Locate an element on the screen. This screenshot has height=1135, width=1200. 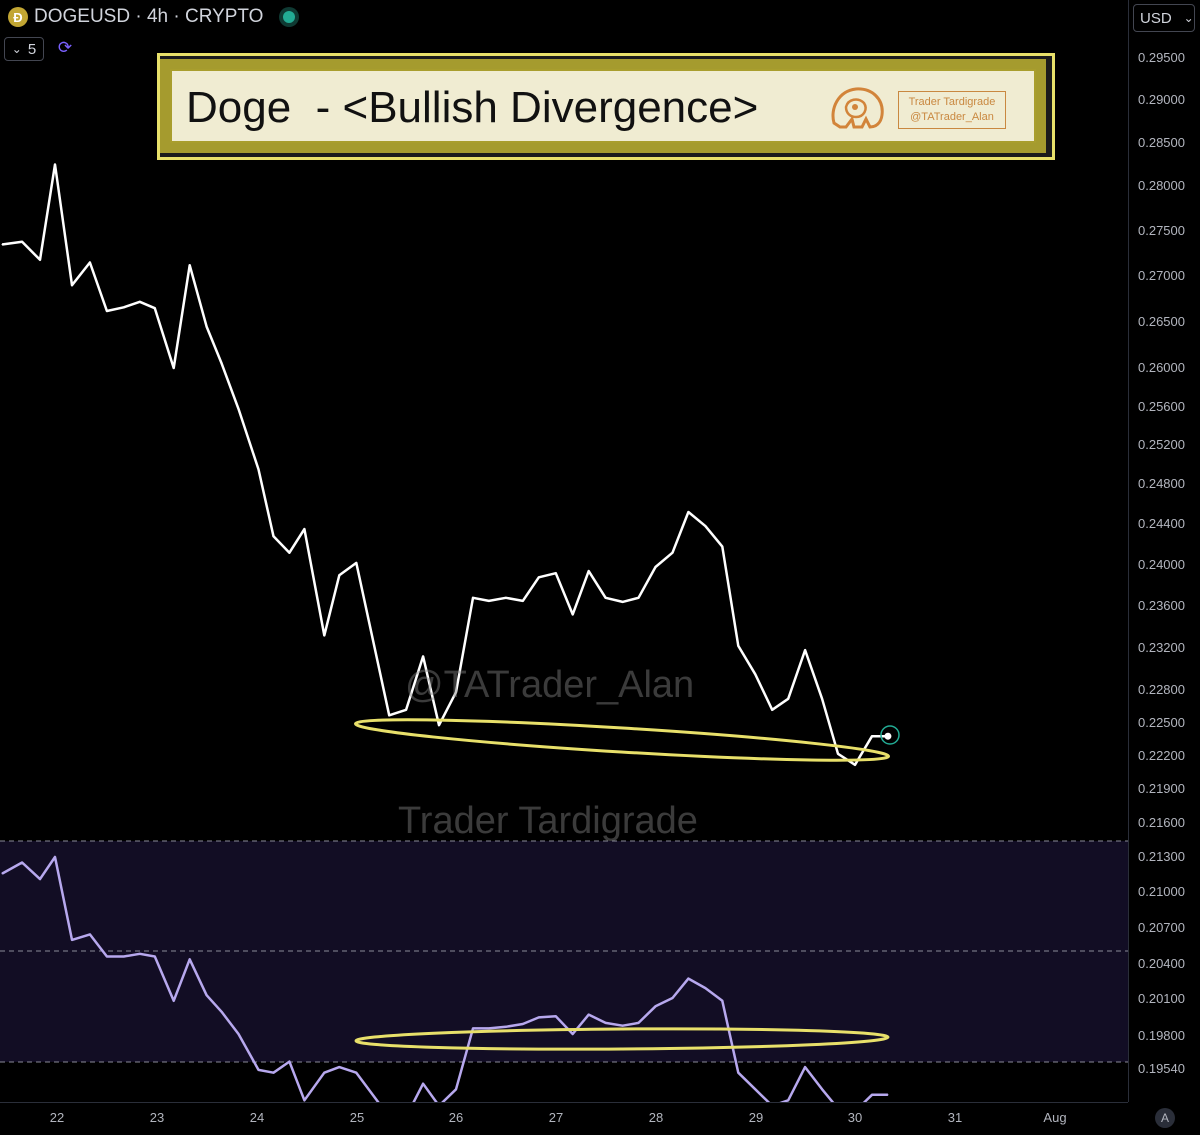
x-tick-label: Aug is located at coordinates (1055, 1117).